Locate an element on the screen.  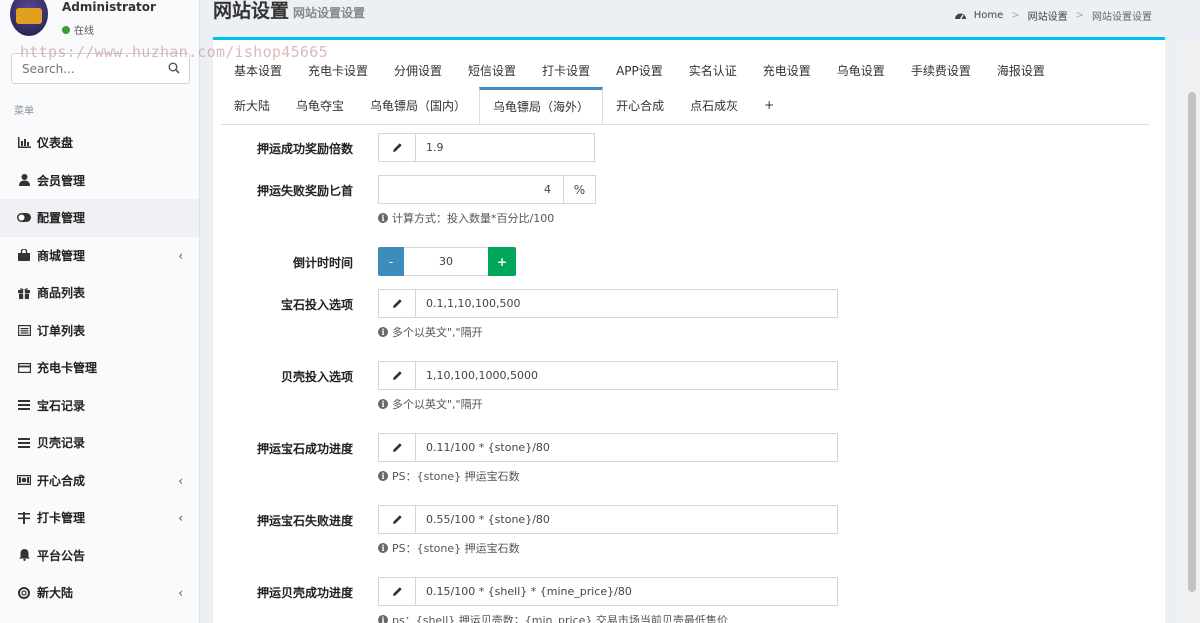
sidebar-item-label: 新大陆 is located at coordinates (55, 593).